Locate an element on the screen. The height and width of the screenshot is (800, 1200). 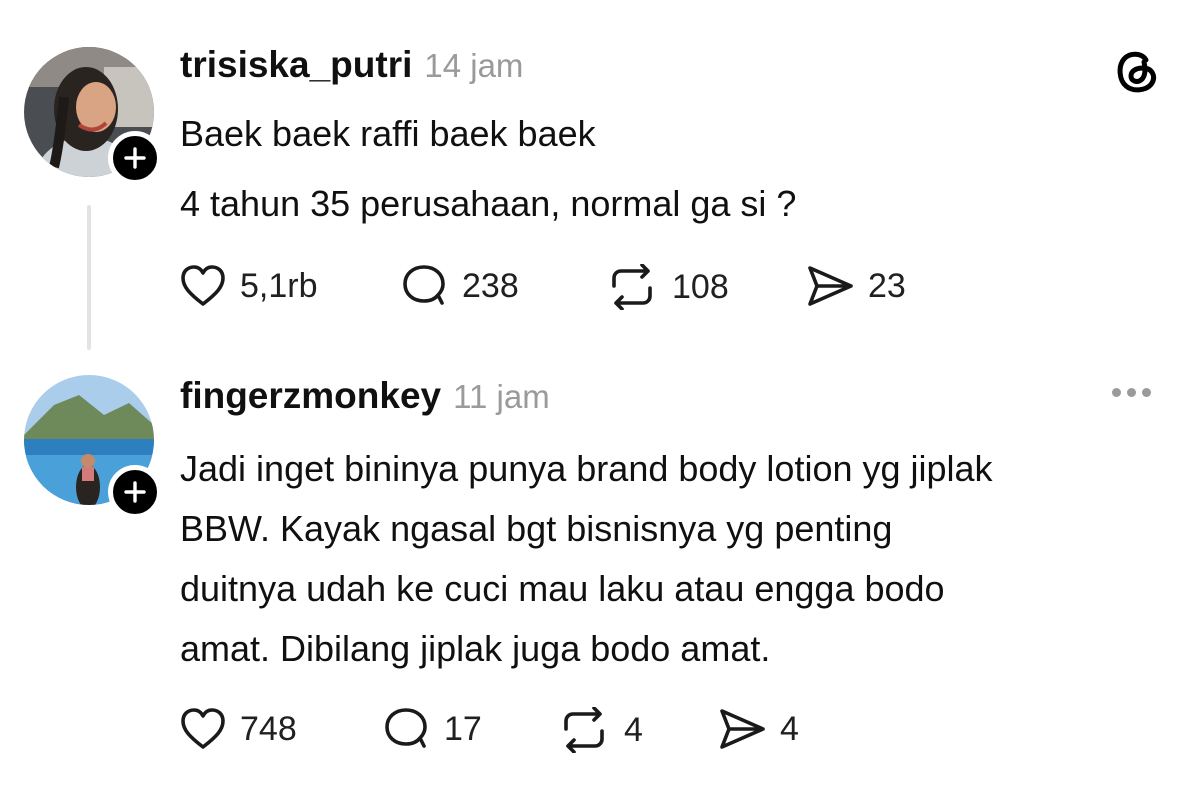
share-button: 4 is located at coordinates (758, 729).